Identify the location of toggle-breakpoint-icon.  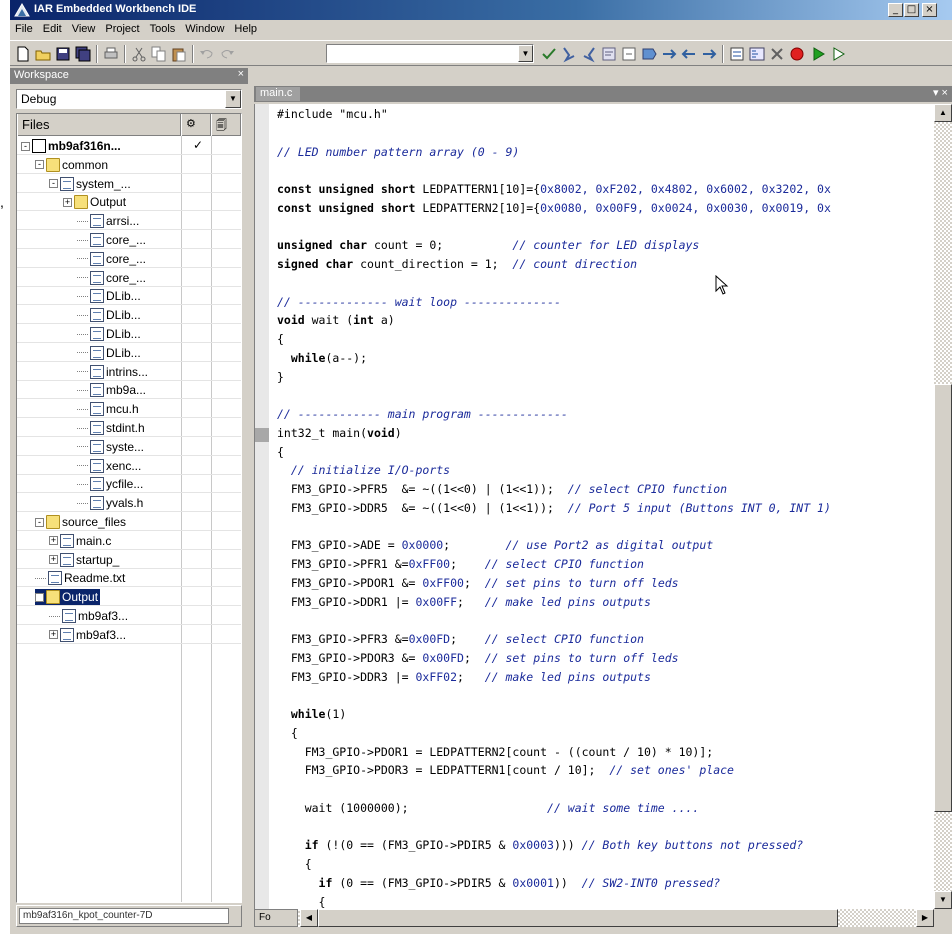
(797, 54).